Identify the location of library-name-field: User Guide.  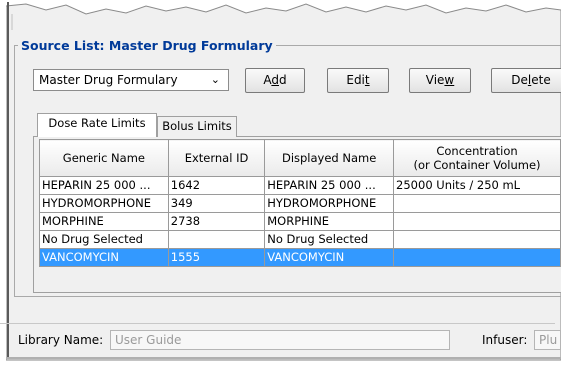
(280, 340).